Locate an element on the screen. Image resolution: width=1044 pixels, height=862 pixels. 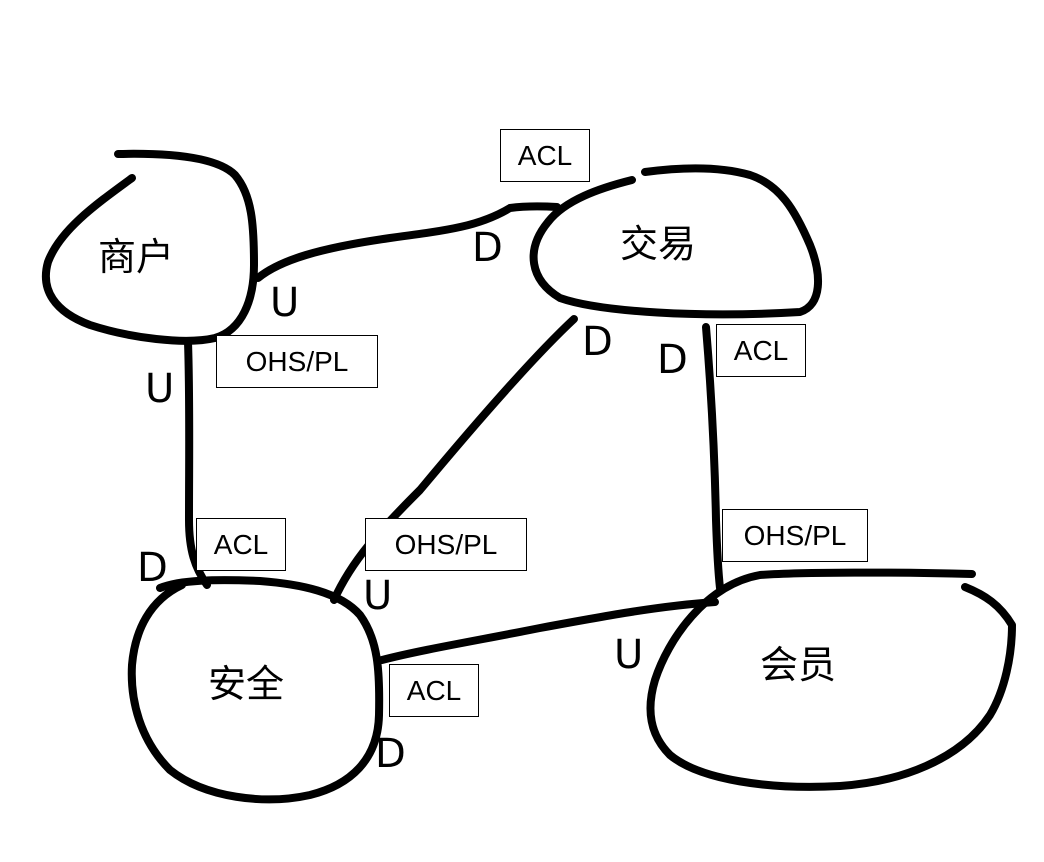
security-member-upstream-letter: U is located at coordinates (629, 655).